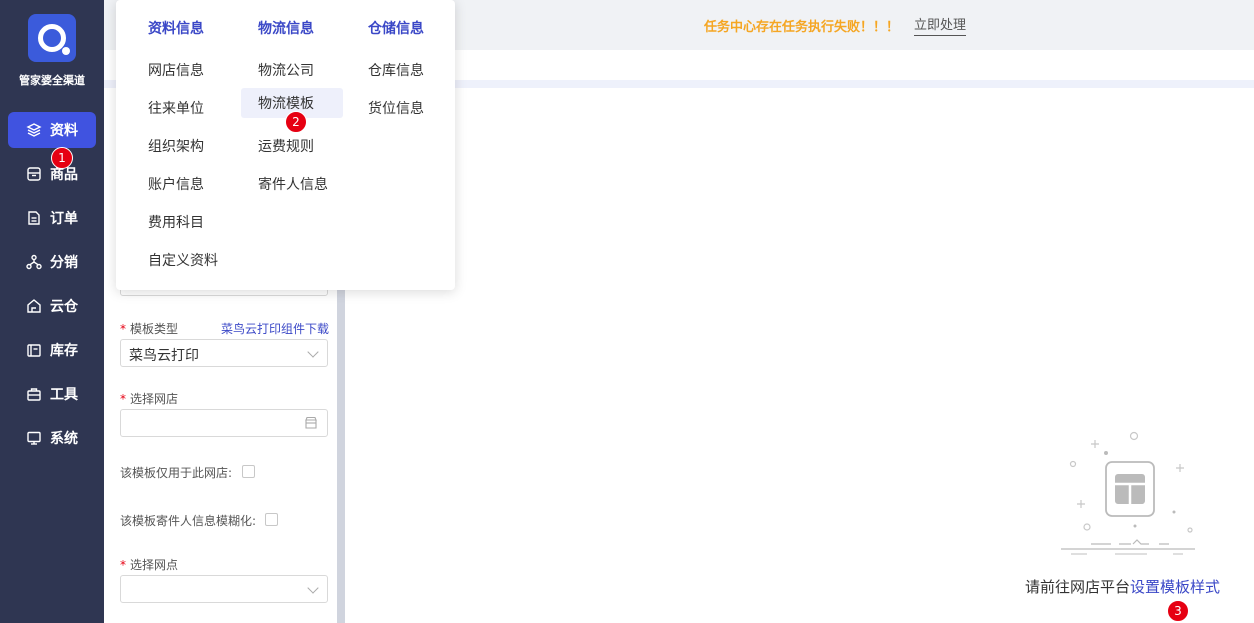 This screenshot has height=623, width=1254. What do you see at coordinates (940, 25) in the screenshot?
I see `handle-now-link: 立即处理` at bounding box center [940, 25].